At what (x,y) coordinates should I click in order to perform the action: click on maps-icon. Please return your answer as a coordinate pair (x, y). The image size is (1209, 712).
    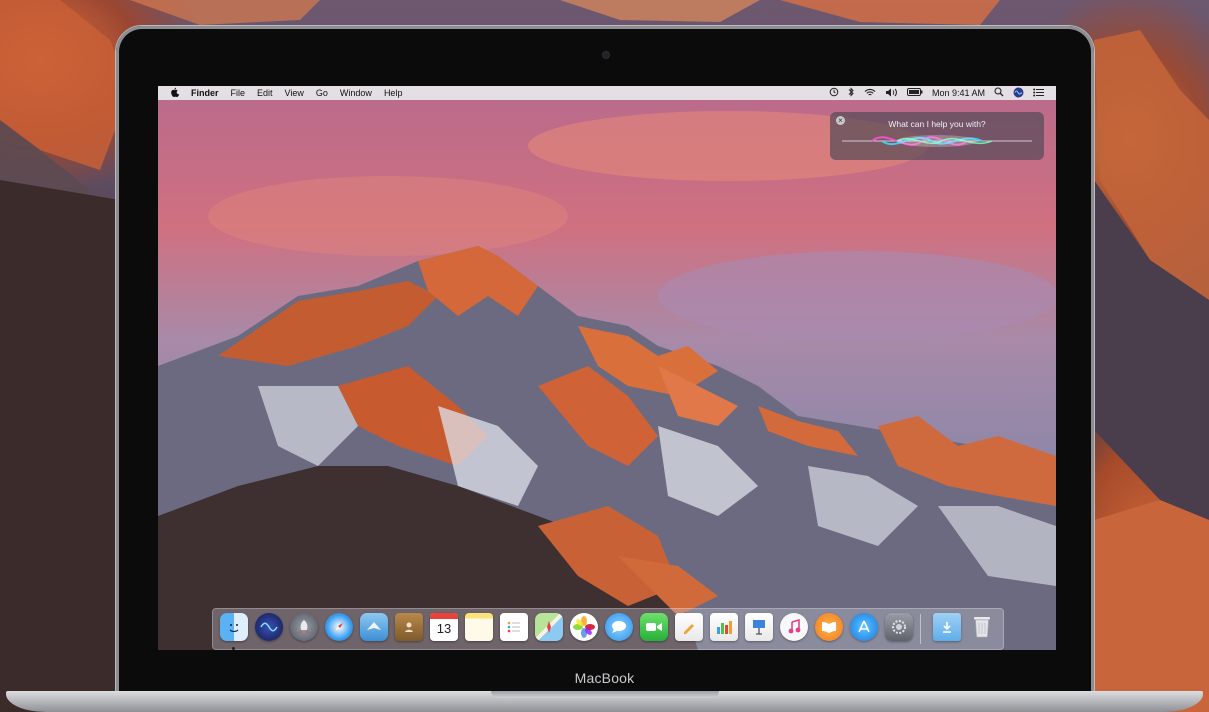
    Looking at the image, I should click on (549, 627).